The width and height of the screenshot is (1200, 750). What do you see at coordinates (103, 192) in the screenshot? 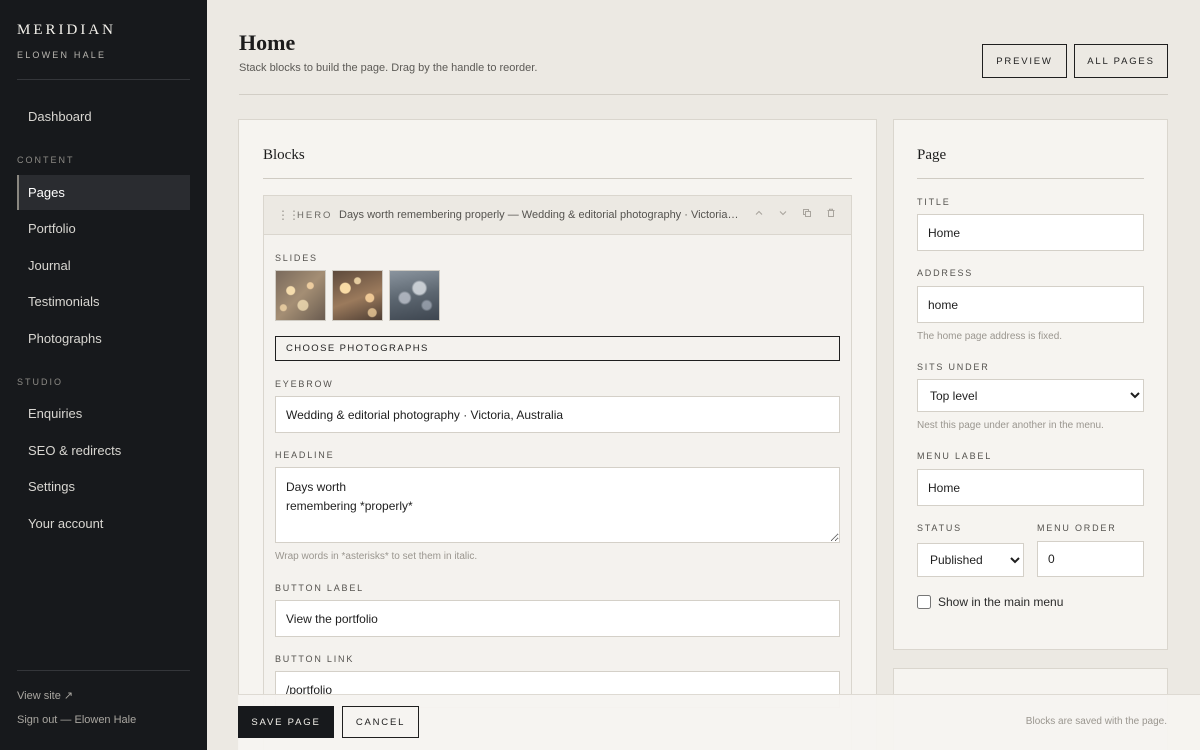
I see `sidebar-item-pages: Pages` at bounding box center [103, 192].